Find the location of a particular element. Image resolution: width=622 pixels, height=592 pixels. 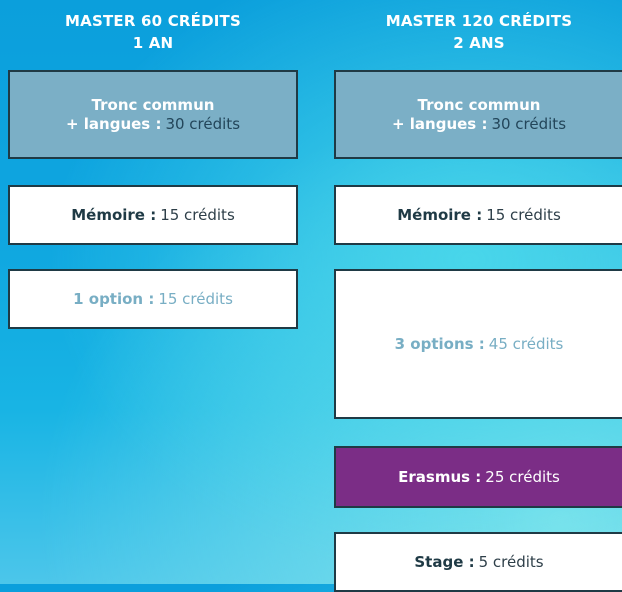

right-tronc-commun-box: Tronc commun + langues :30 crédits is located at coordinates (478, 114).